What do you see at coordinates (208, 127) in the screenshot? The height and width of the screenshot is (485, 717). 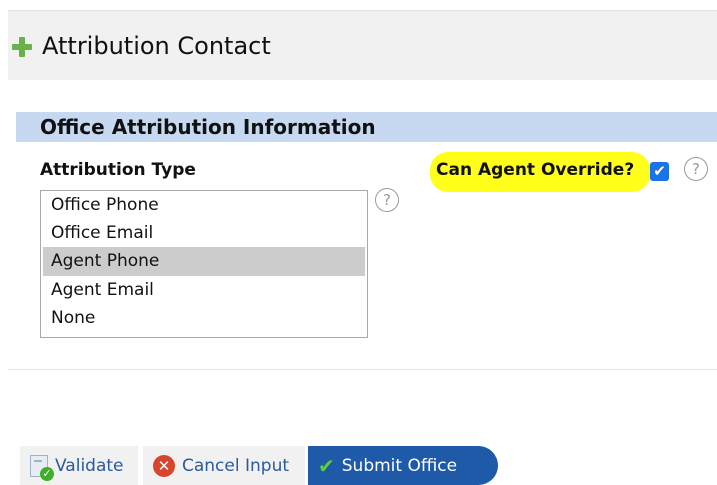 I see `section-title: Office Attribution Information` at bounding box center [208, 127].